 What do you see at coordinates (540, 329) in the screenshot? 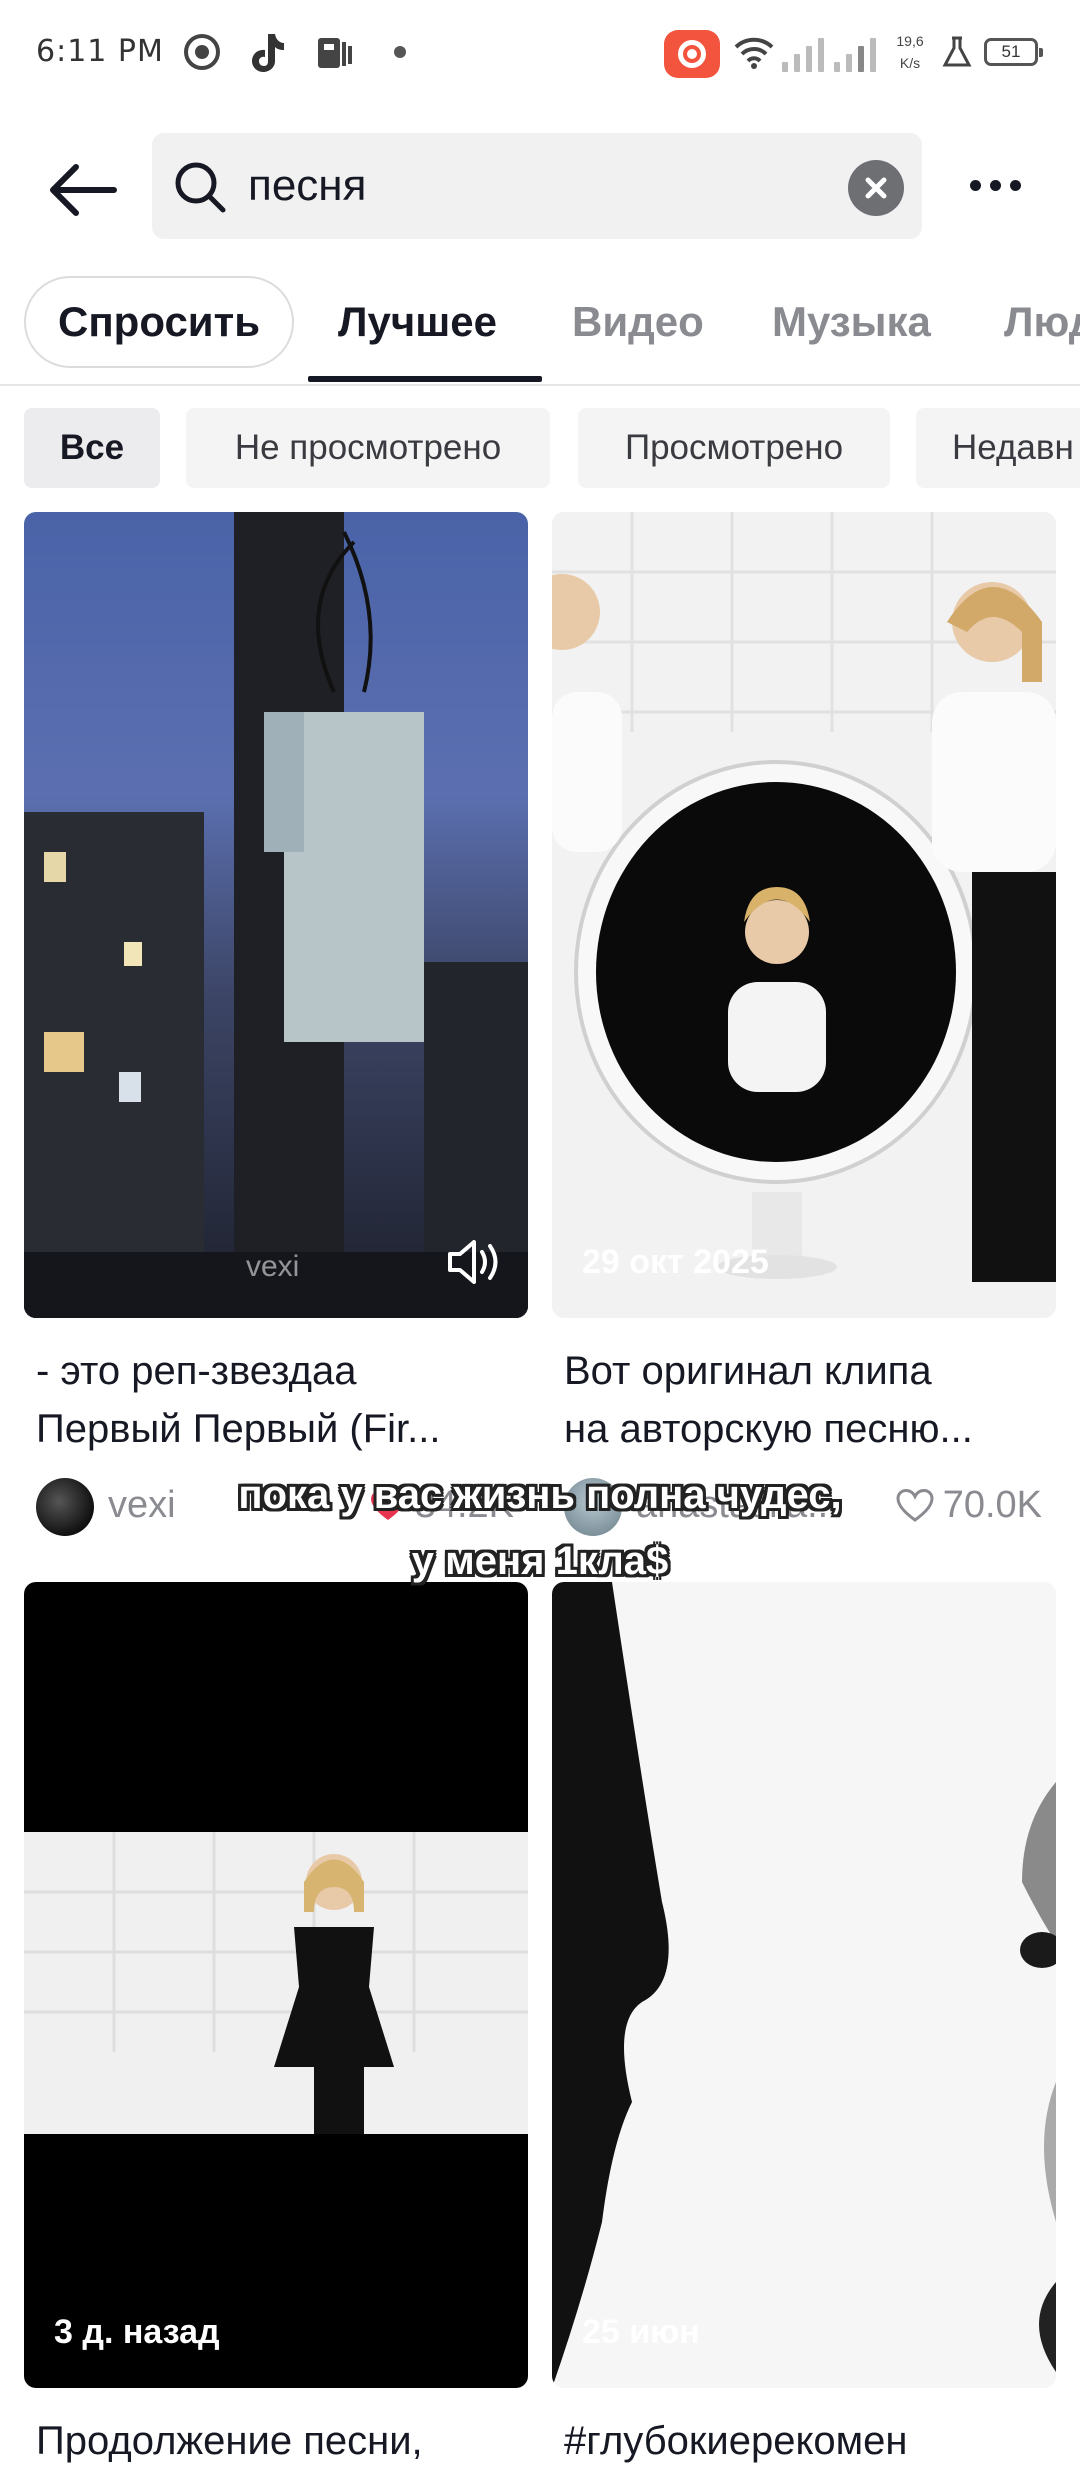
I see `search-tabs: Спросить Лучшее Видео Музыка Люд` at bounding box center [540, 329].